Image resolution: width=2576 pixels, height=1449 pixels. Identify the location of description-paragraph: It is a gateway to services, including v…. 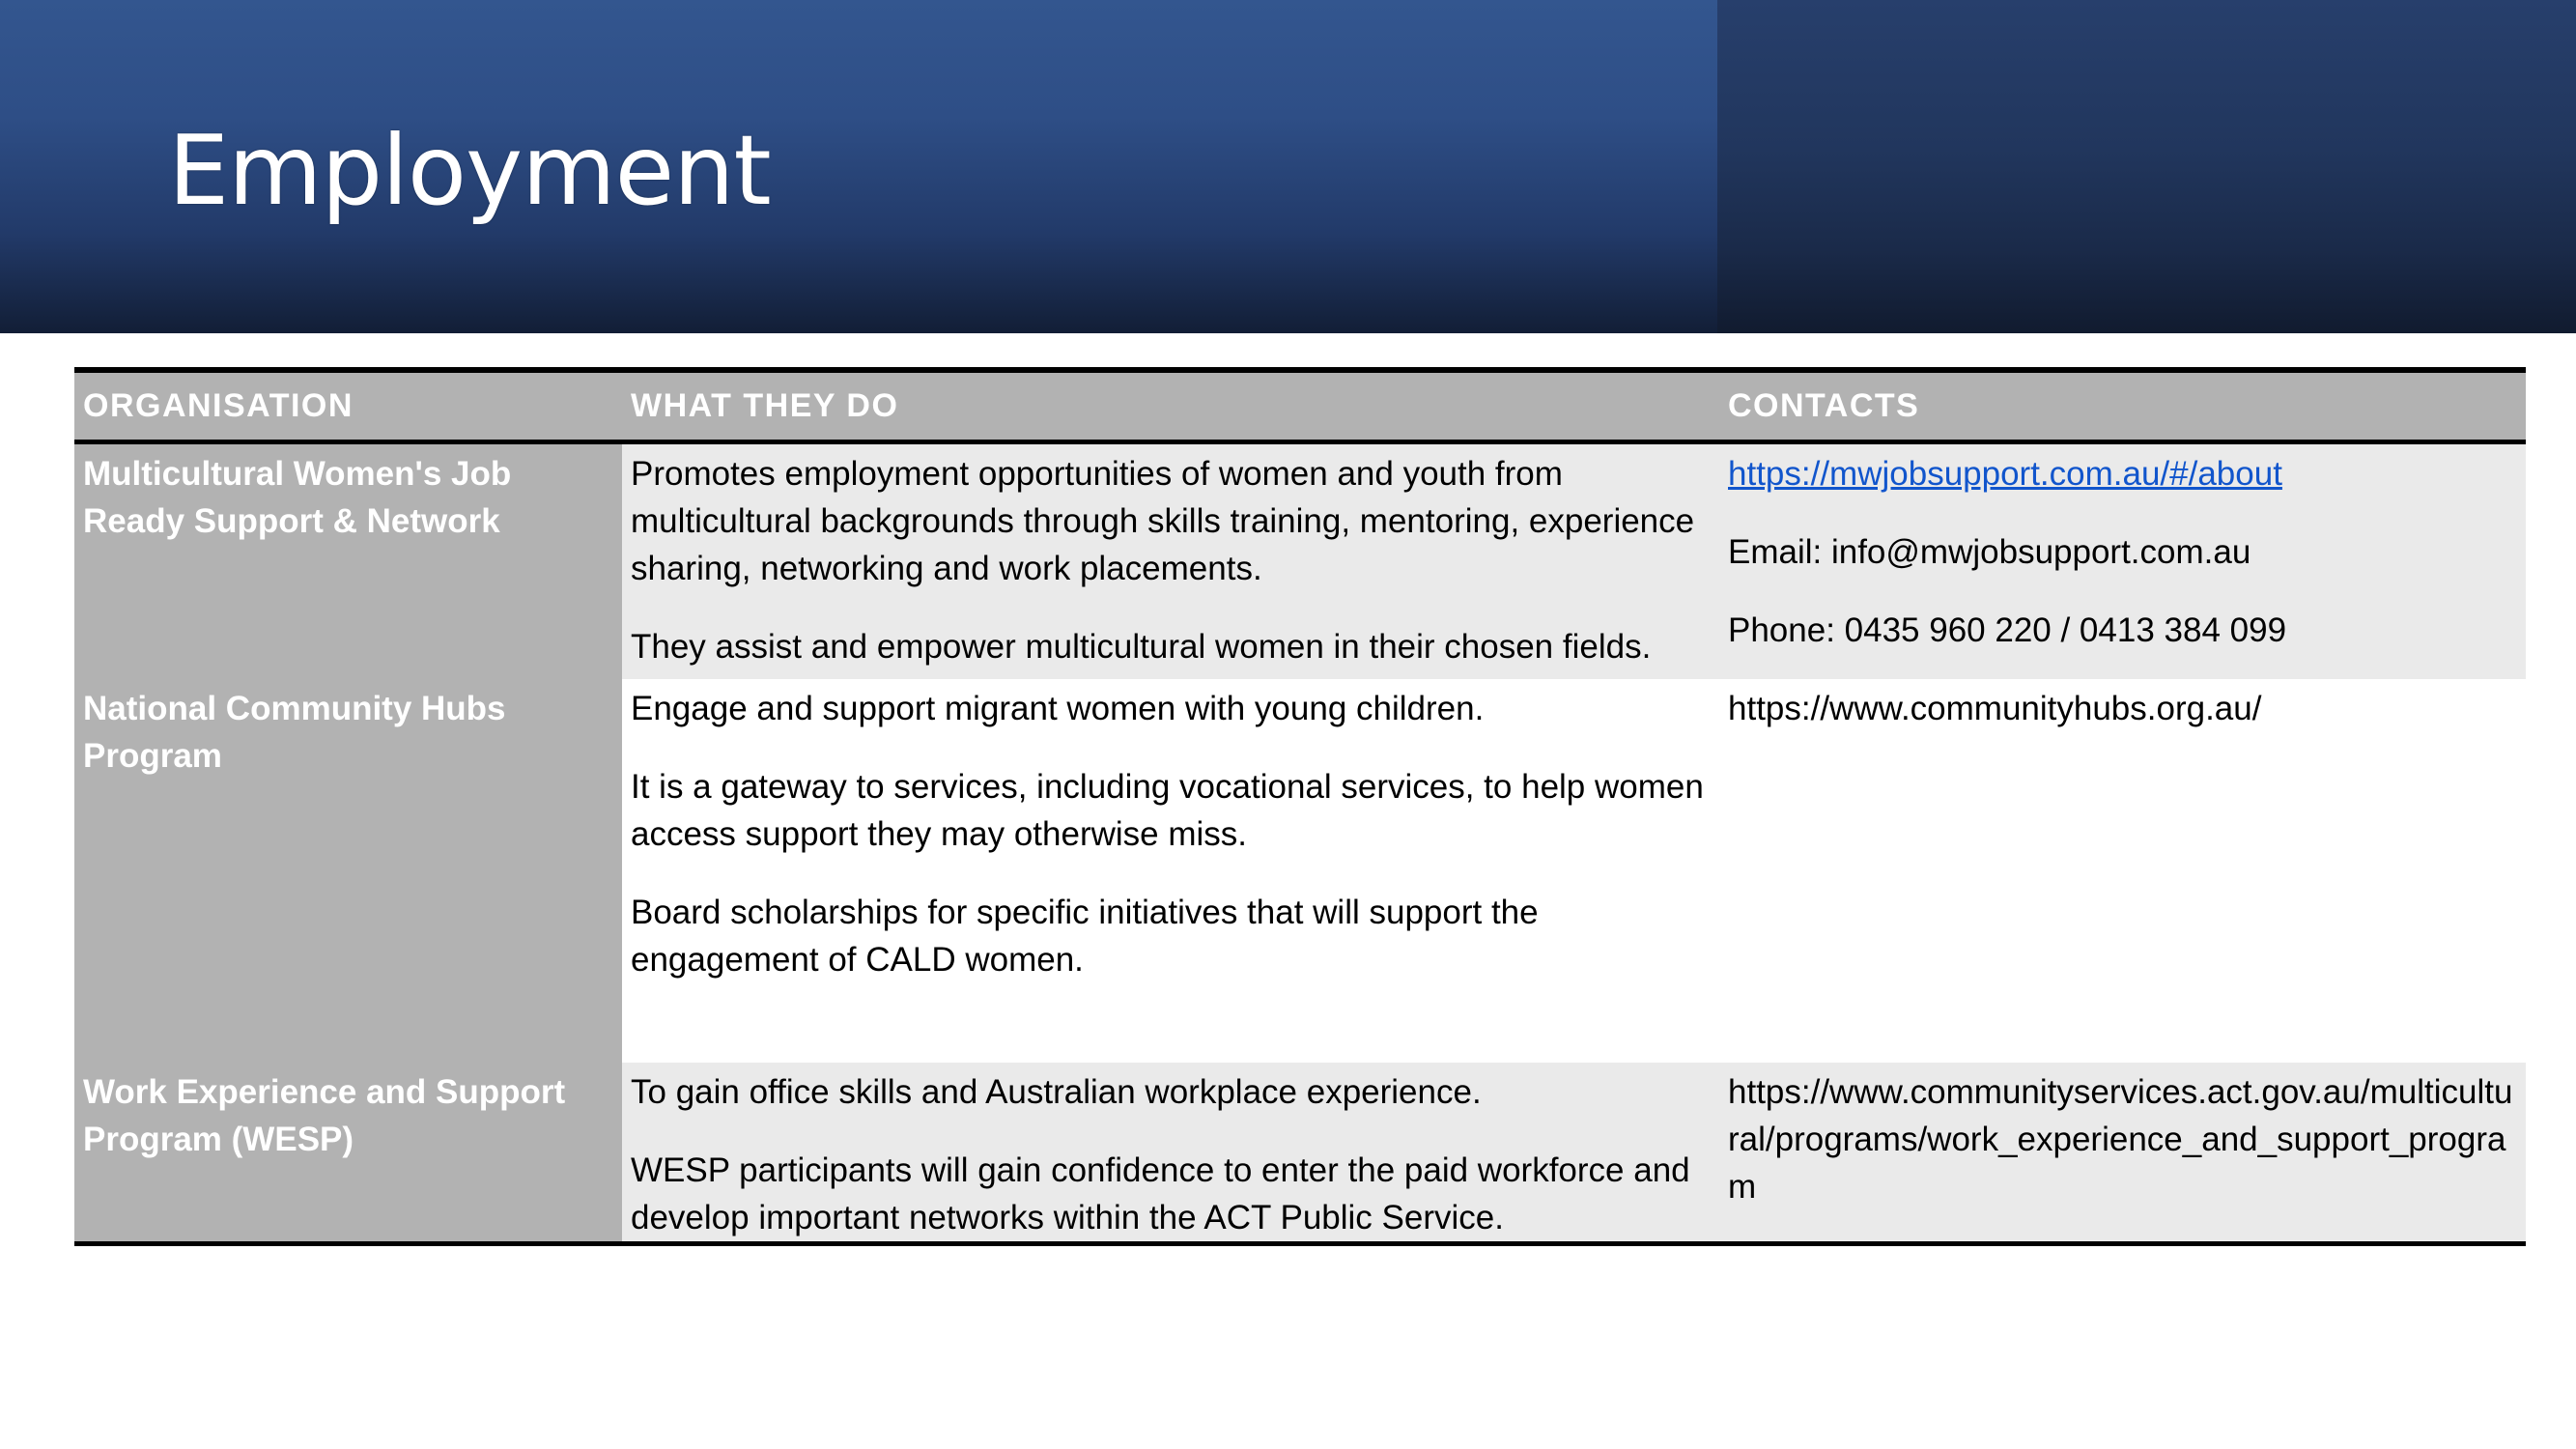
(1167, 810).